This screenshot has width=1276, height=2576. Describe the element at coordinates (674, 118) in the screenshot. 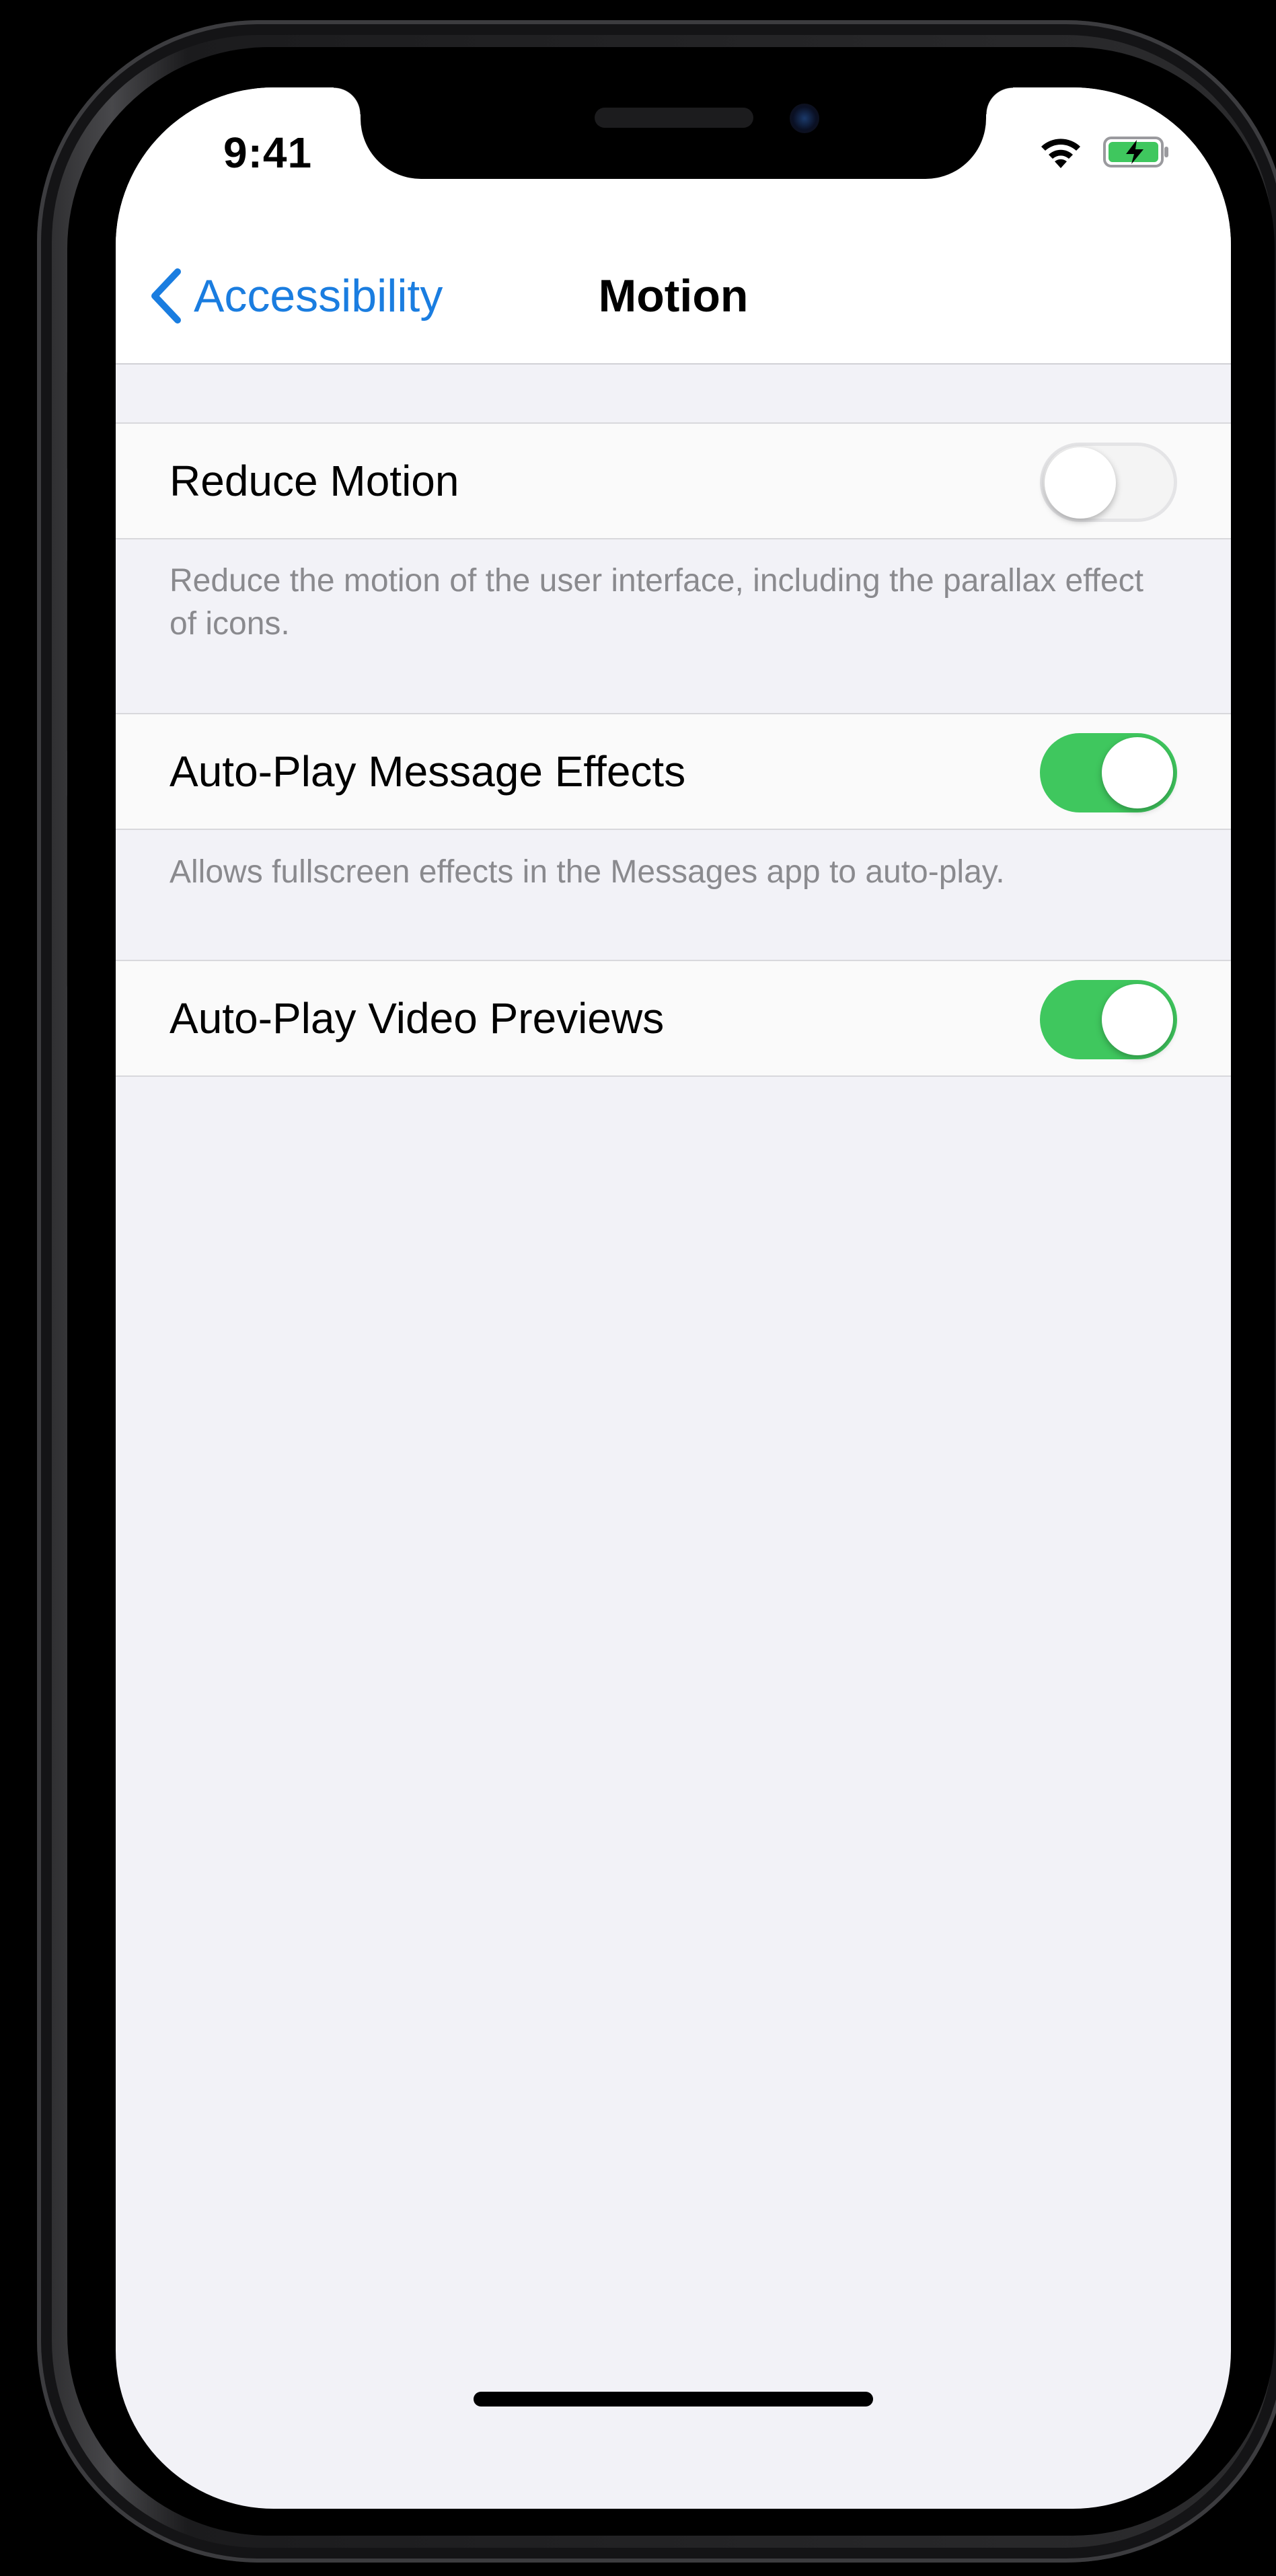

I see `earpiece-speaker` at that location.